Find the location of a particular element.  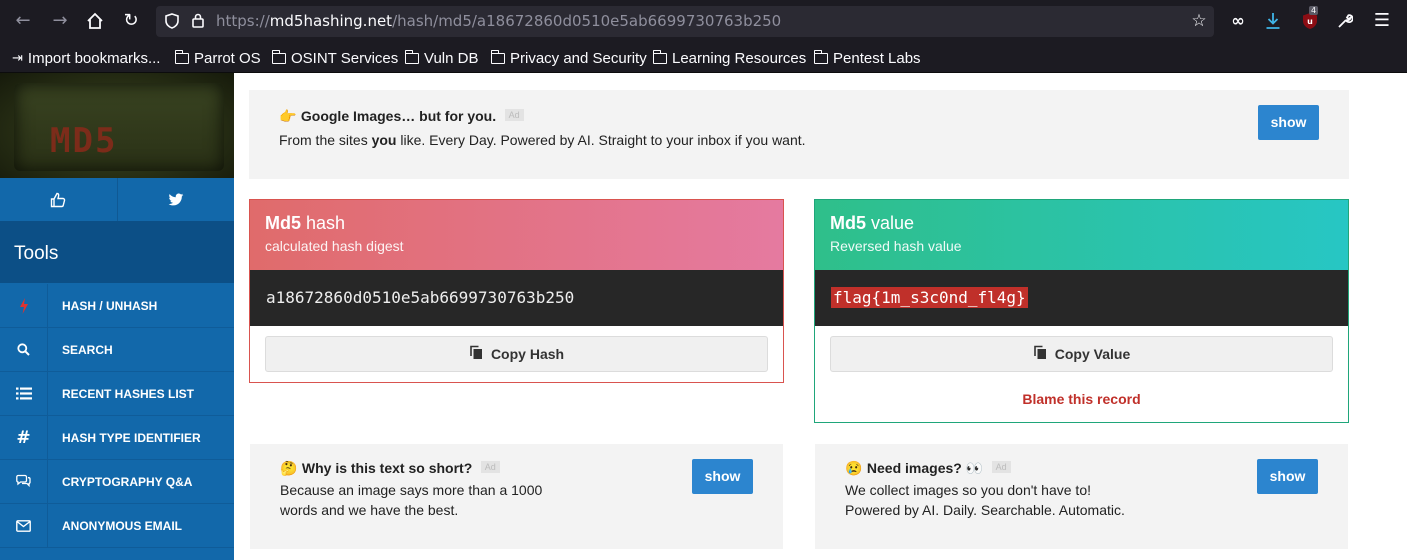

reversed-value: flag{1m_s3c0nd_fl4g} is located at coordinates (929, 297).